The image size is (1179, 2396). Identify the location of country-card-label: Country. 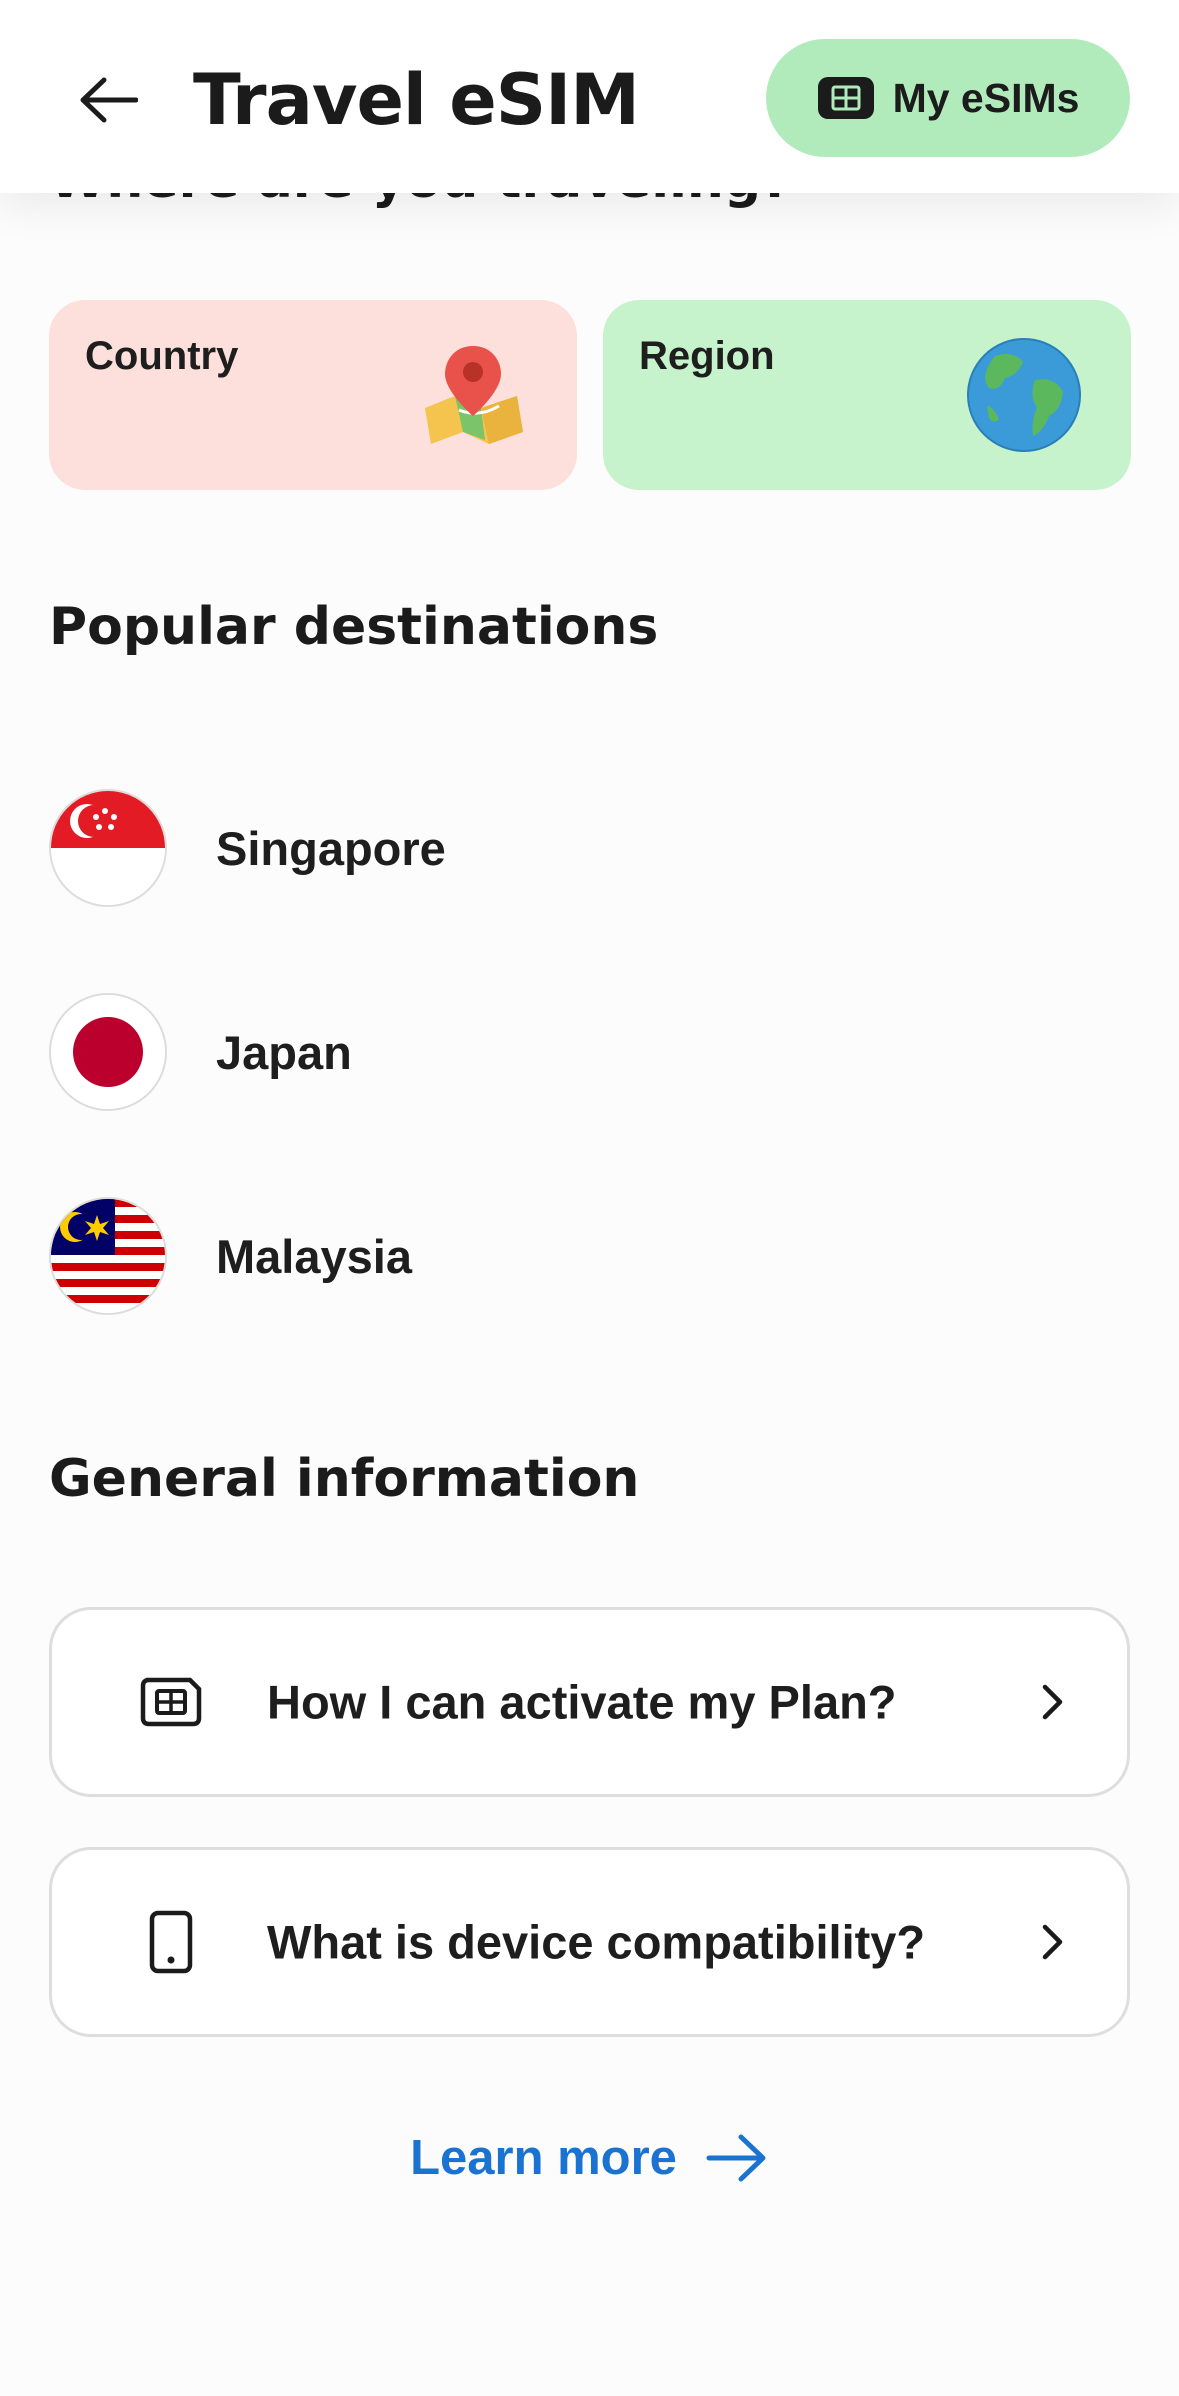
(162, 356).